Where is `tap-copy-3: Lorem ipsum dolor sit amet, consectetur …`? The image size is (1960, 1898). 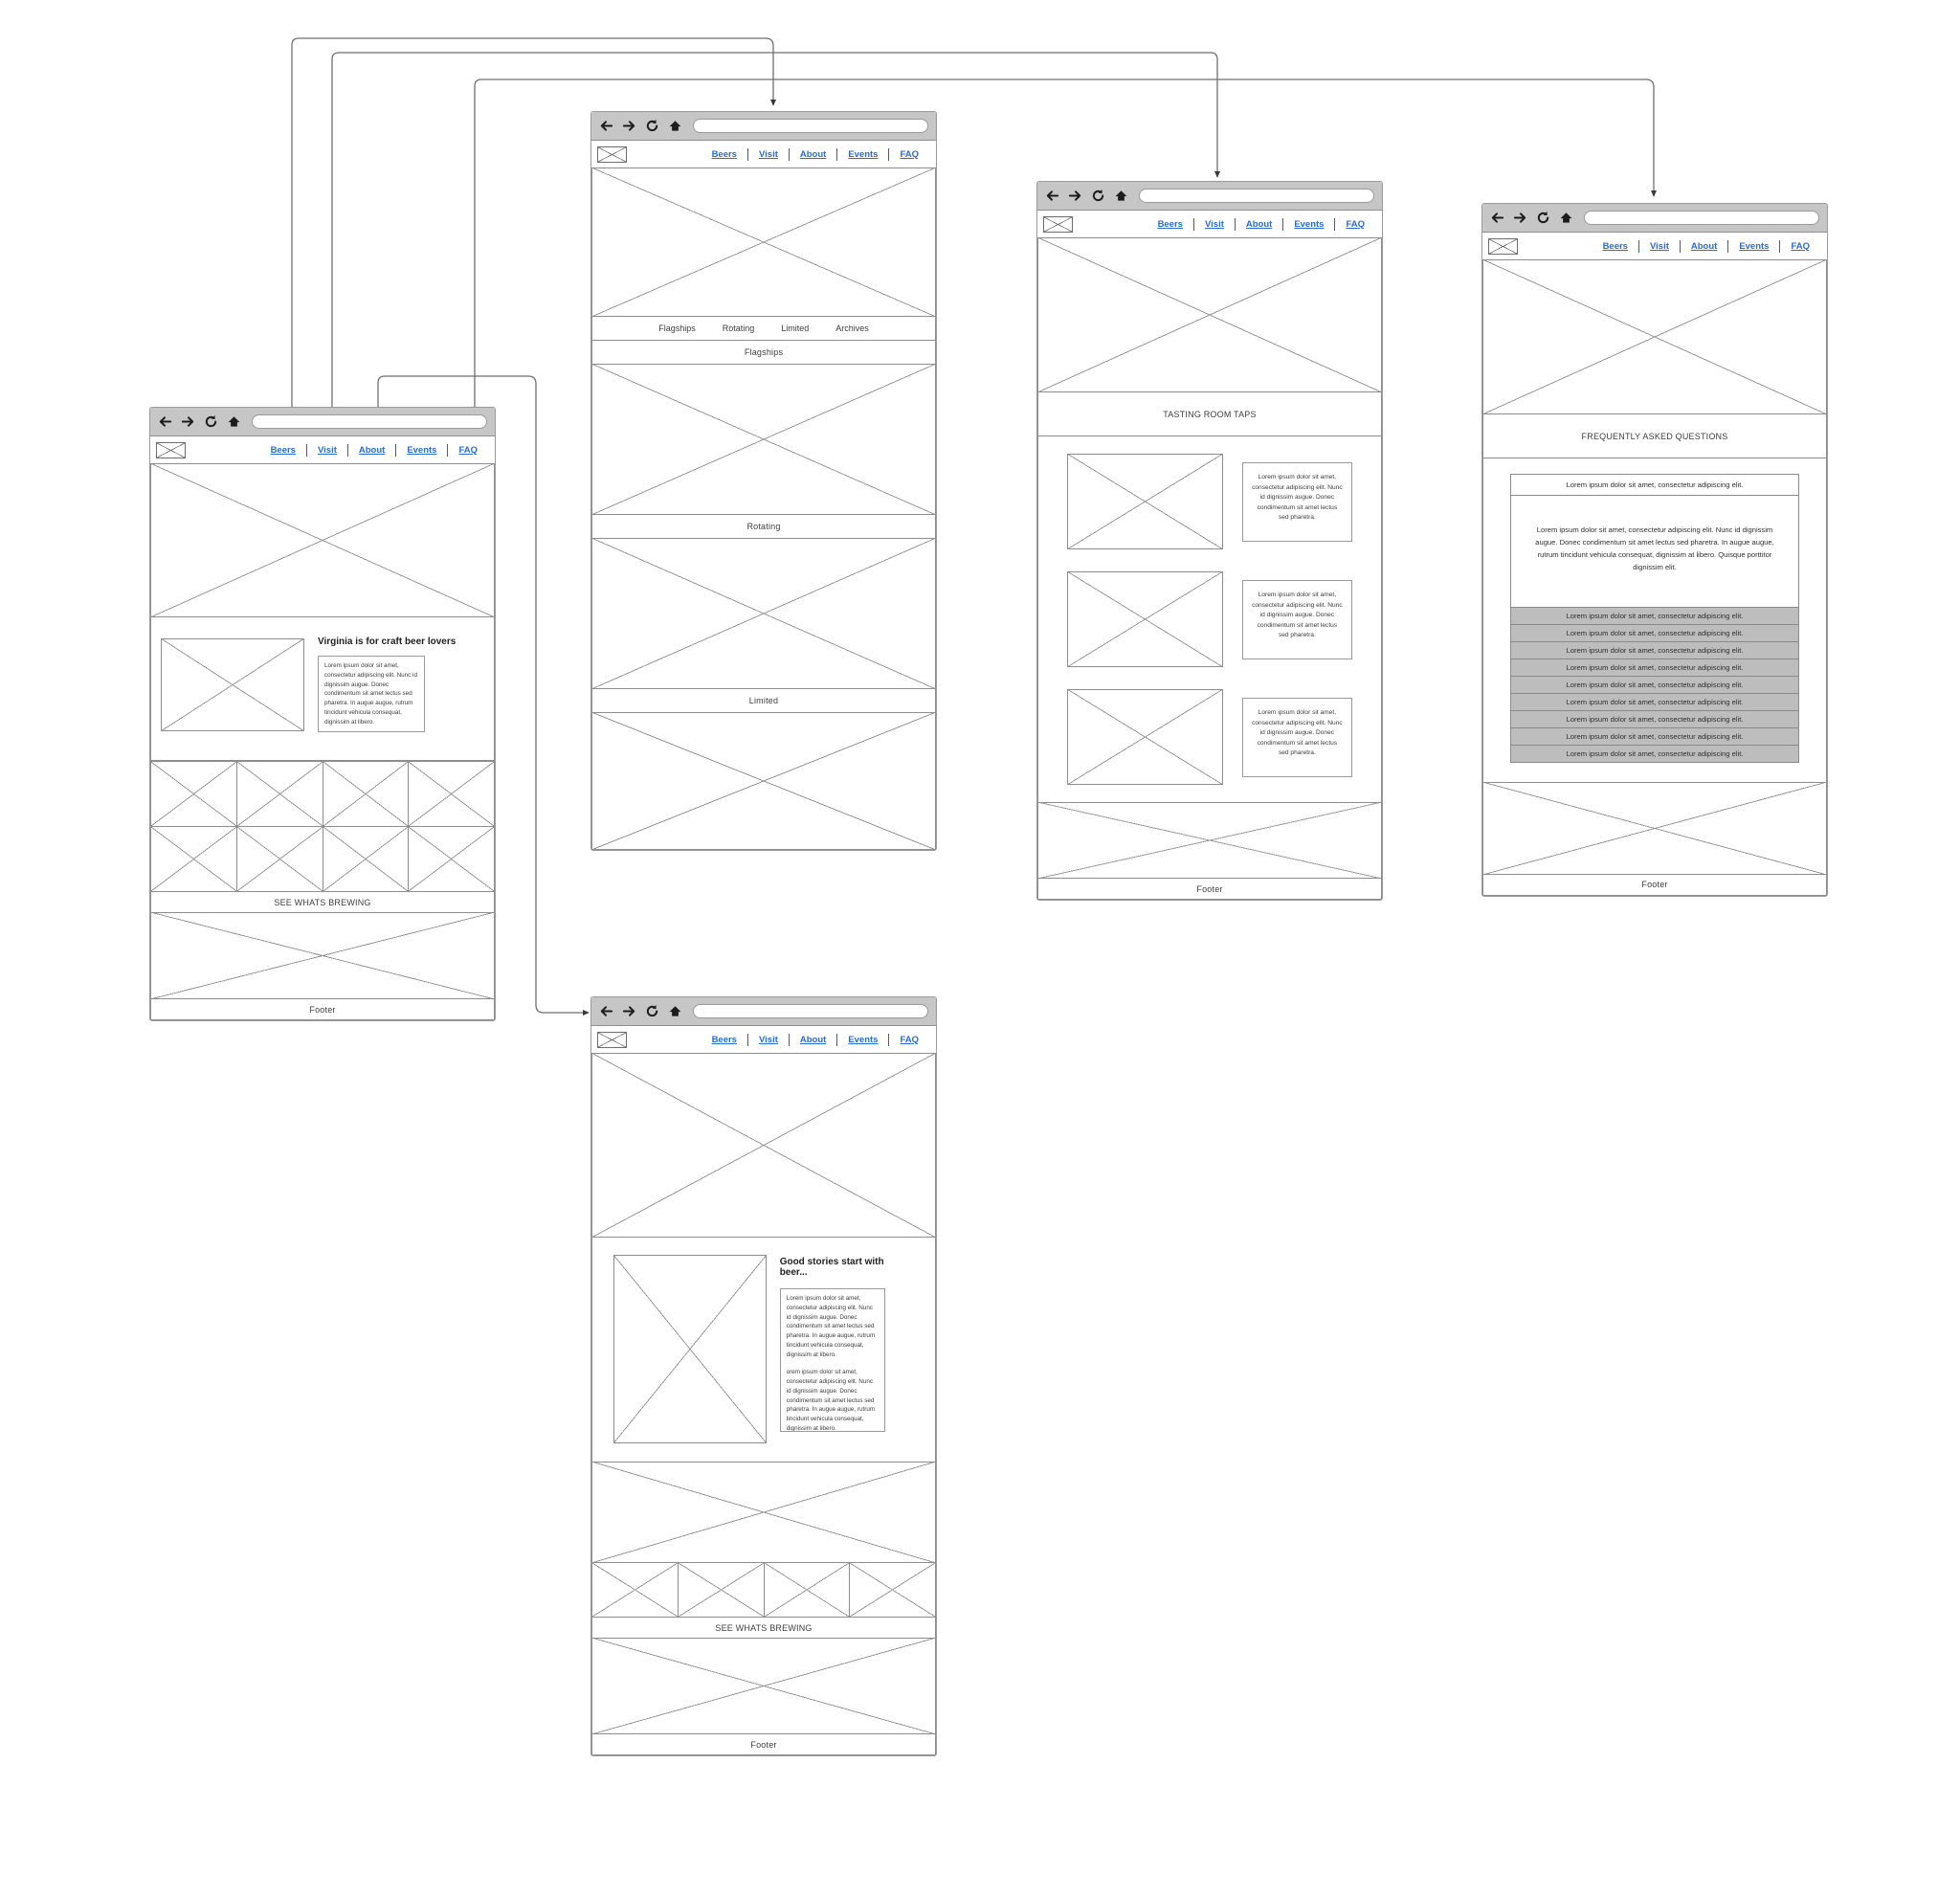 tap-copy-3: Lorem ipsum dolor sit amet, consectetur … is located at coordinates (1297, 738).